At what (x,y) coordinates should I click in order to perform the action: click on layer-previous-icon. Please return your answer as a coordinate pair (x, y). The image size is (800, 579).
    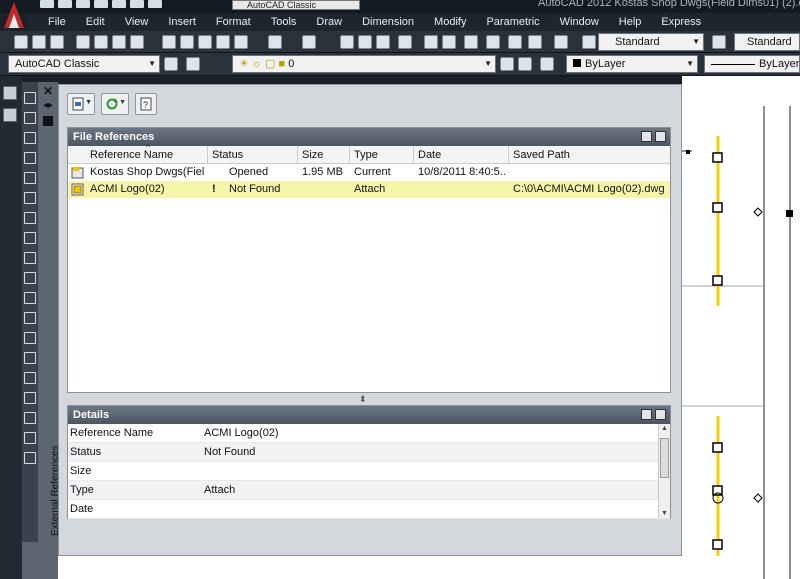
    Looking at the image, I should click on (525, 64).